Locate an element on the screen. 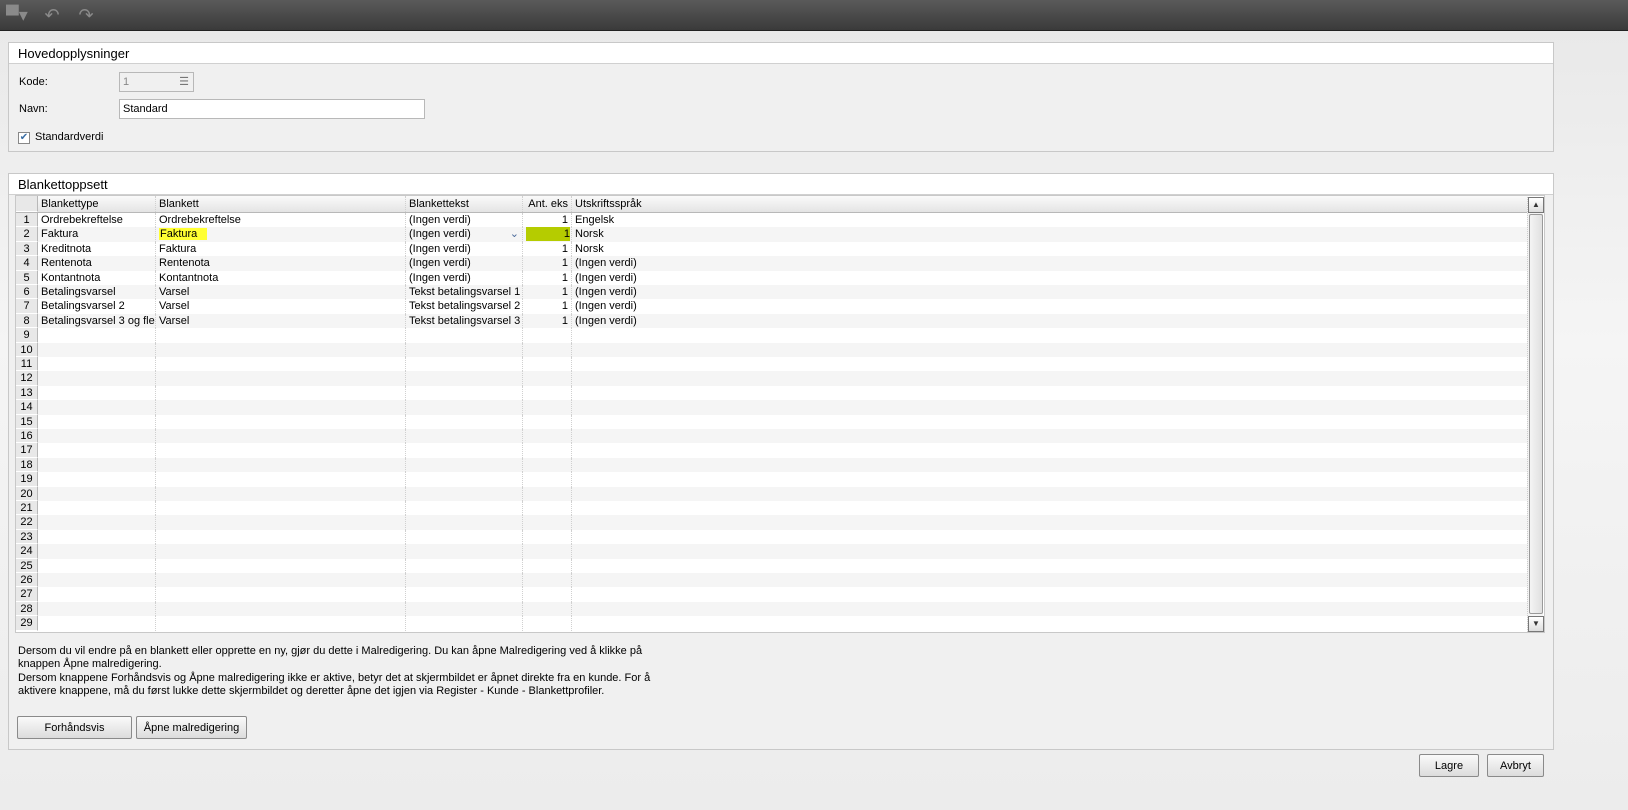  column-header: Blankett is located at coordinates (281, 204).